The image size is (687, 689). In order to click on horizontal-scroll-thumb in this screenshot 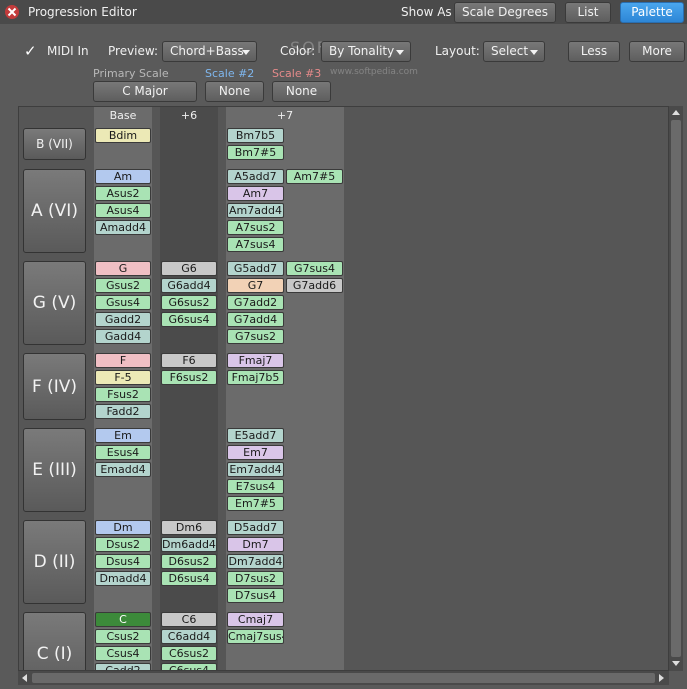, I will do `click(343, 678)`.